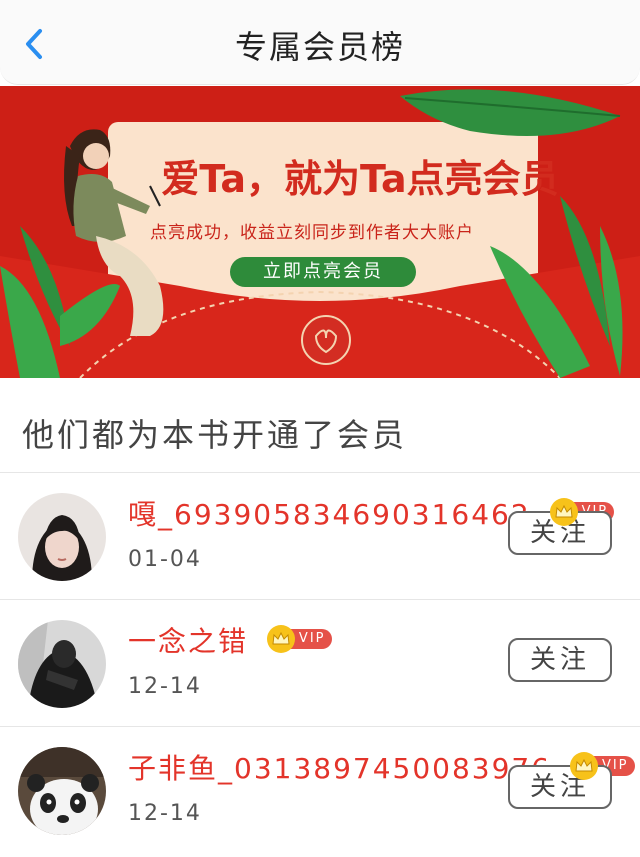 Image resolution: width=640 pixels, height=857 pixels. I want to click on member-name-text: 嘎_69390583469031646​2, so click(329, 514).